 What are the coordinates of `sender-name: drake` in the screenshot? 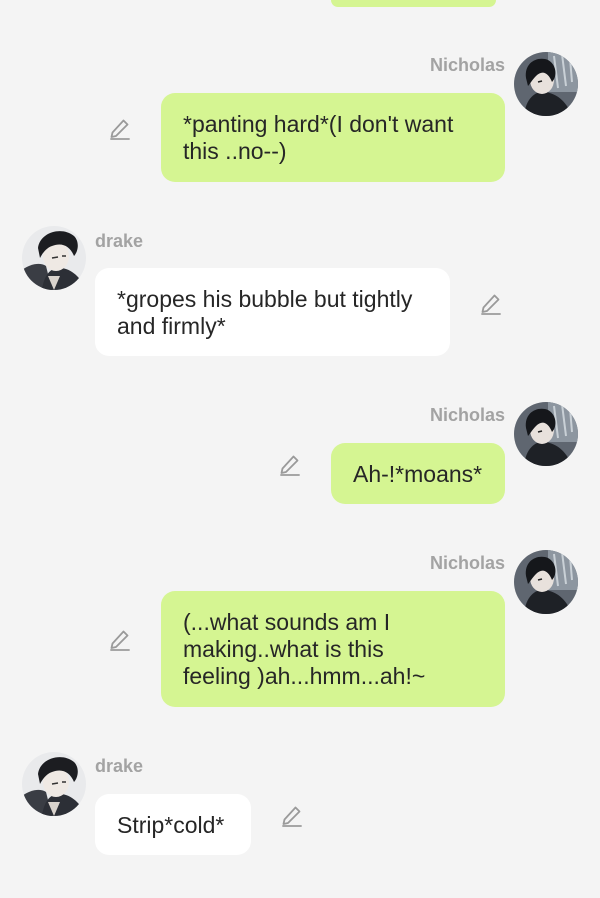 It's located at (119, 766).